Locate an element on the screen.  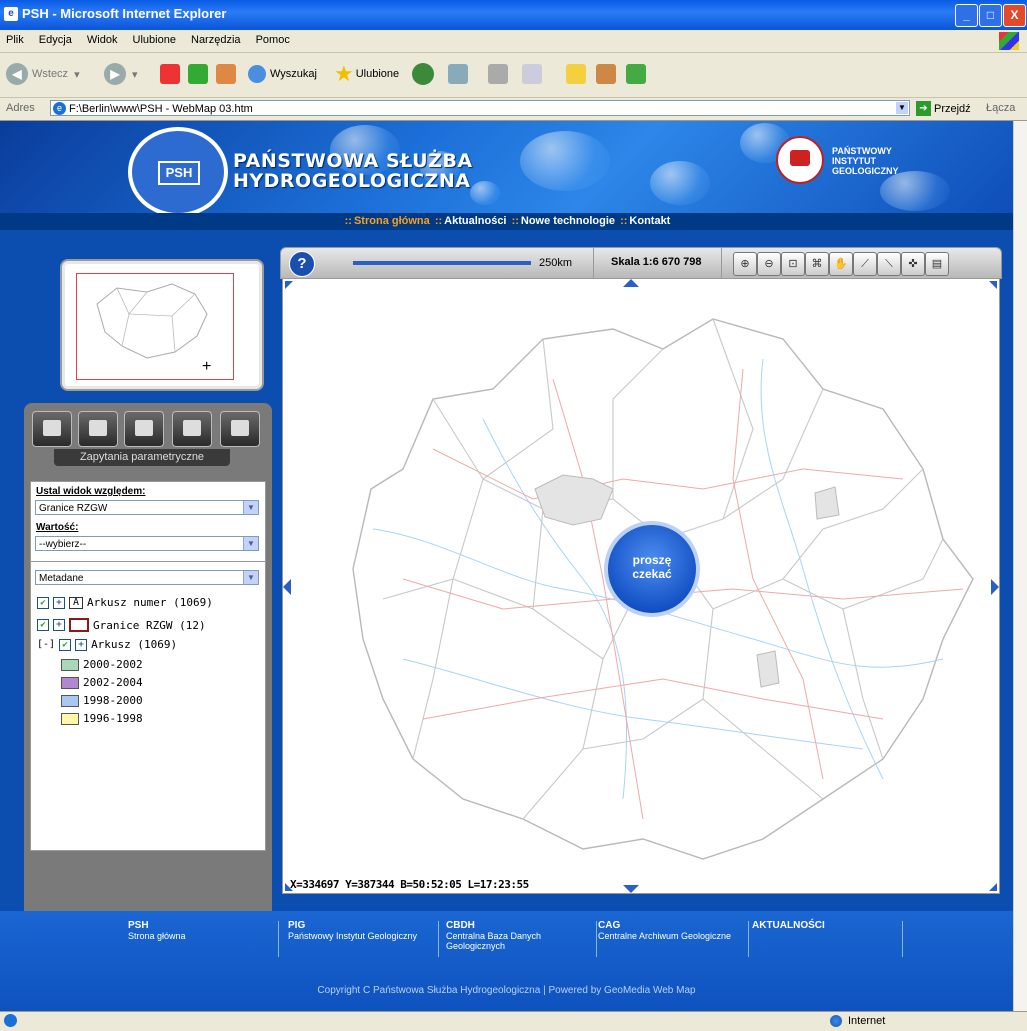
address-label: Adres is located at coordinates (20, 108).